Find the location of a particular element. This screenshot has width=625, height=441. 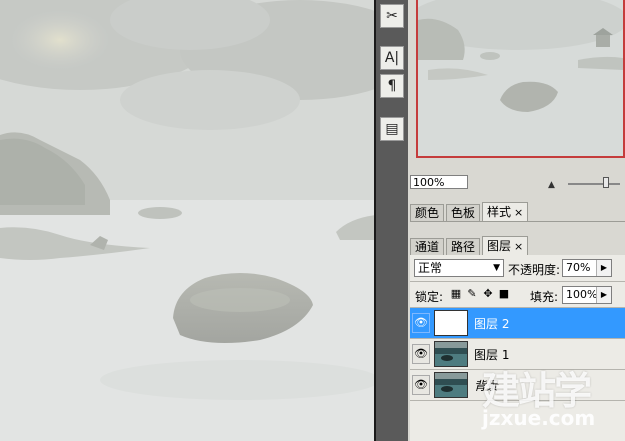

lock-position-icon: ✥ is located at coordinates (488, 294).